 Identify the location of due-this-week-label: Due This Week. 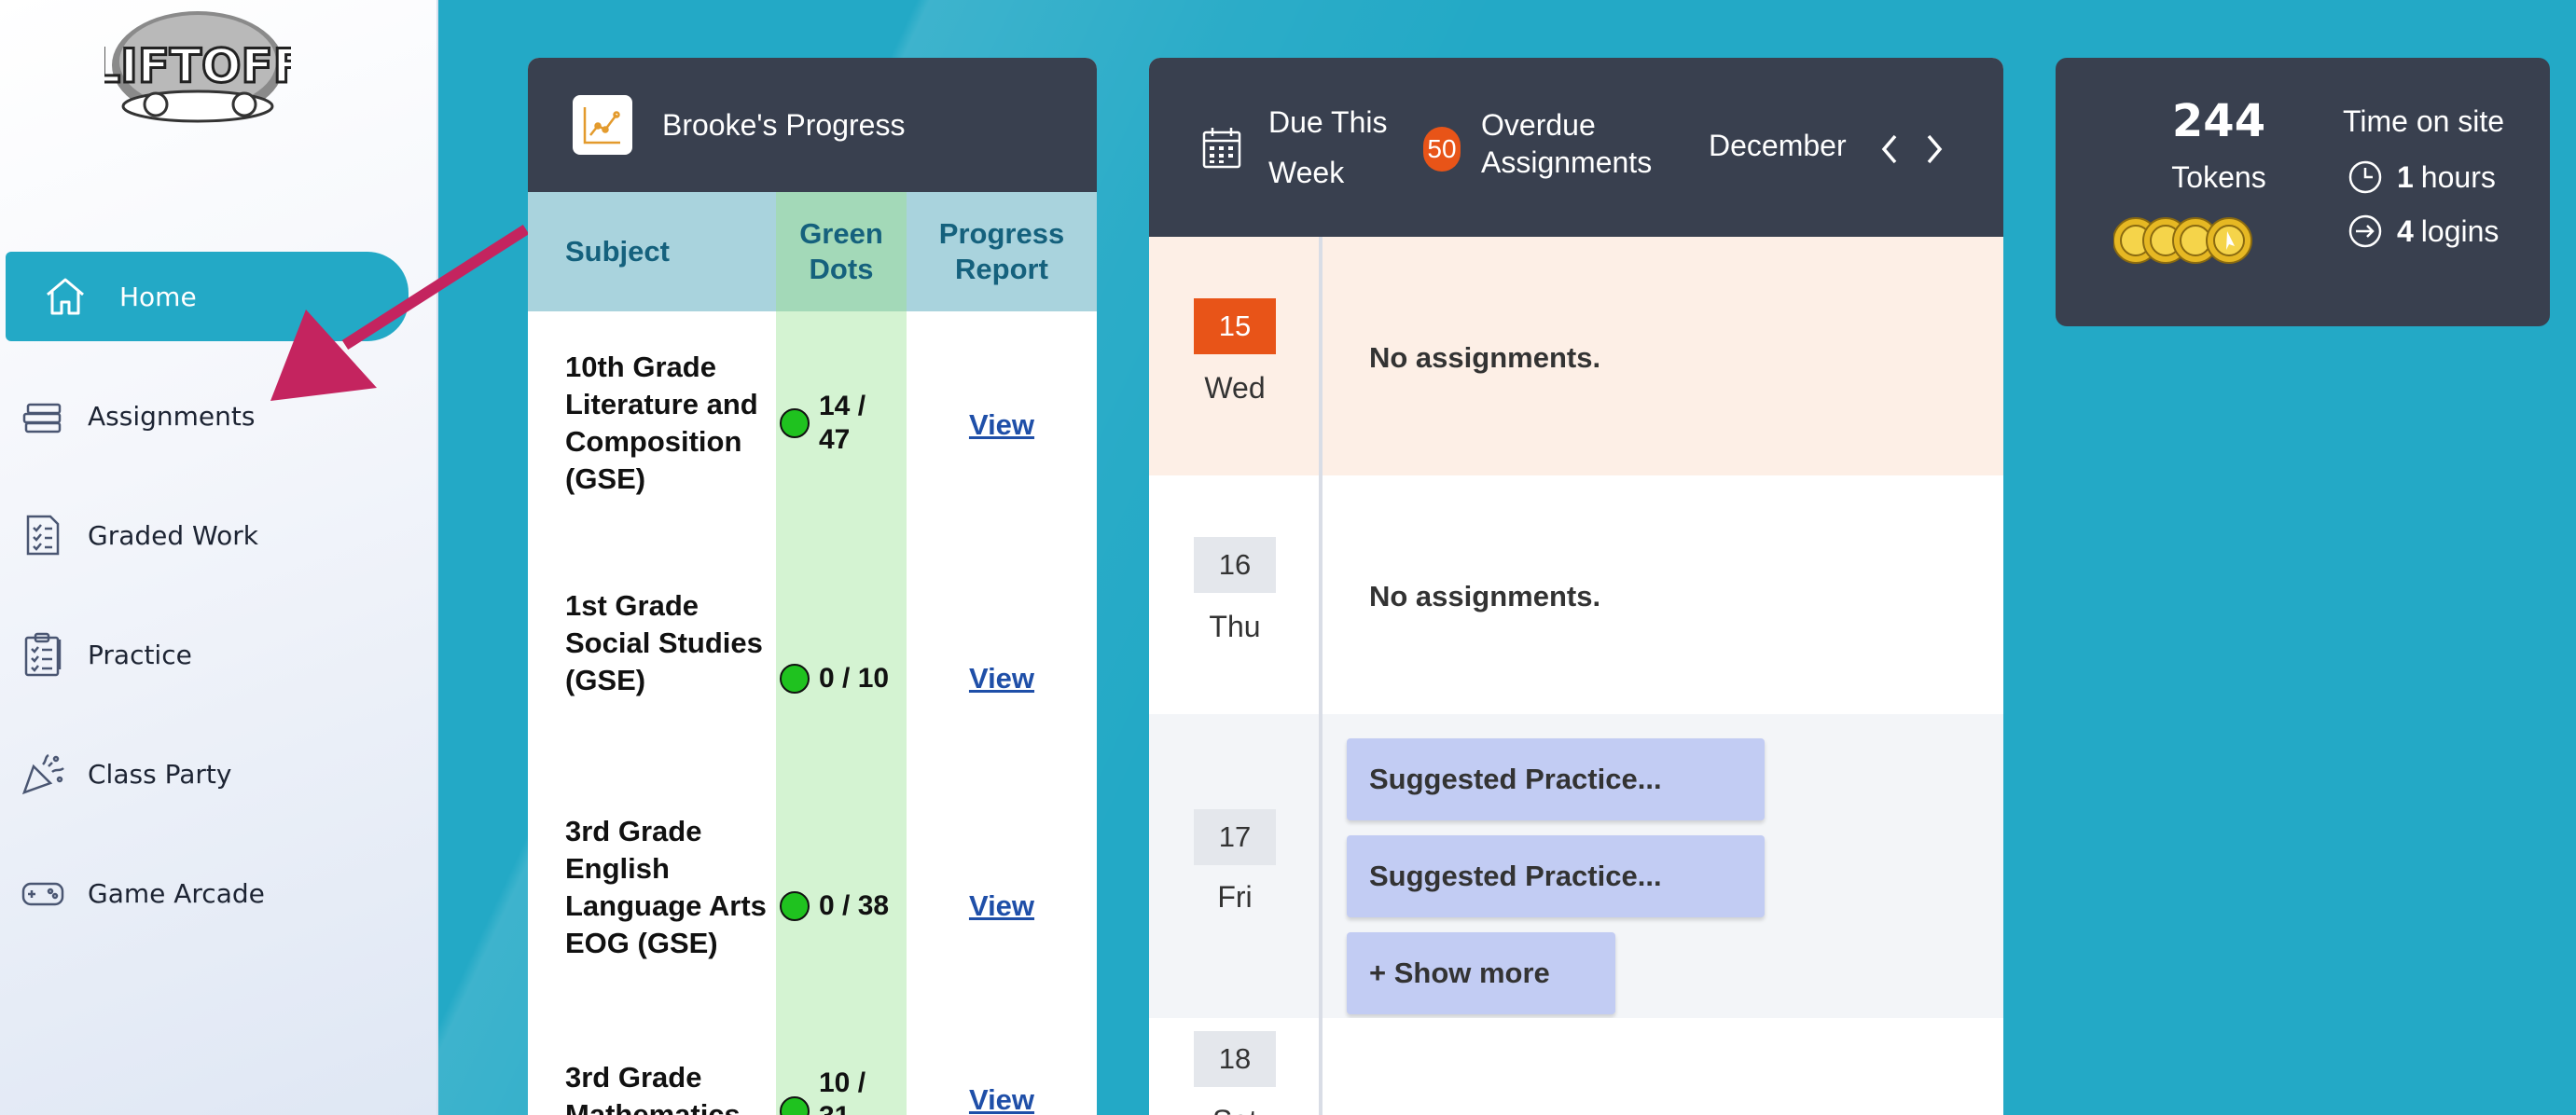
(1333, 148).